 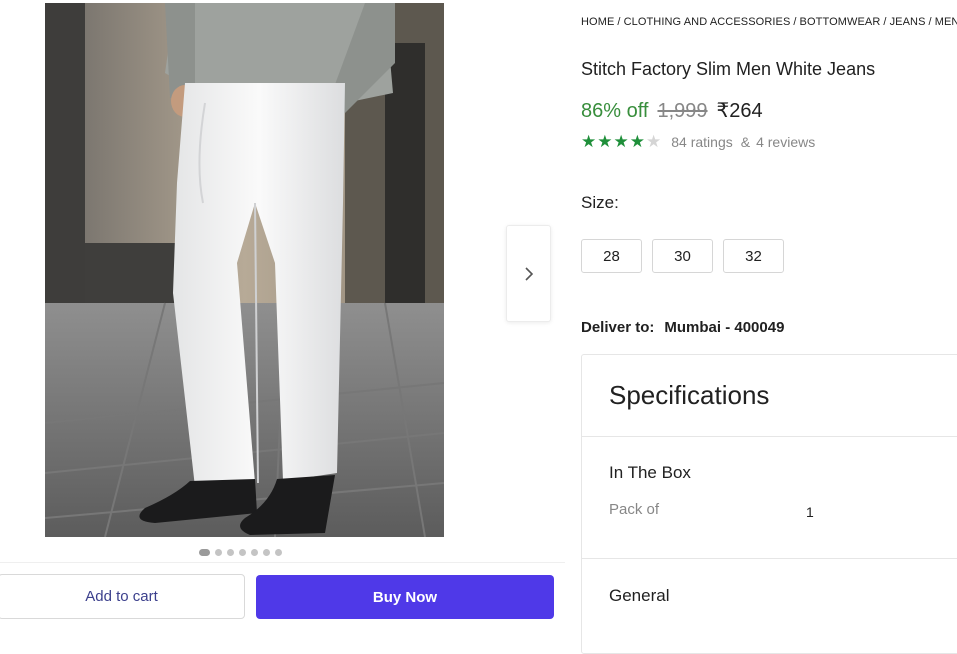 What do you see at coordinates (786, 141) in the screenshot?
I see `reviews-count: 4 reviews` at bounding box center [786, 141].